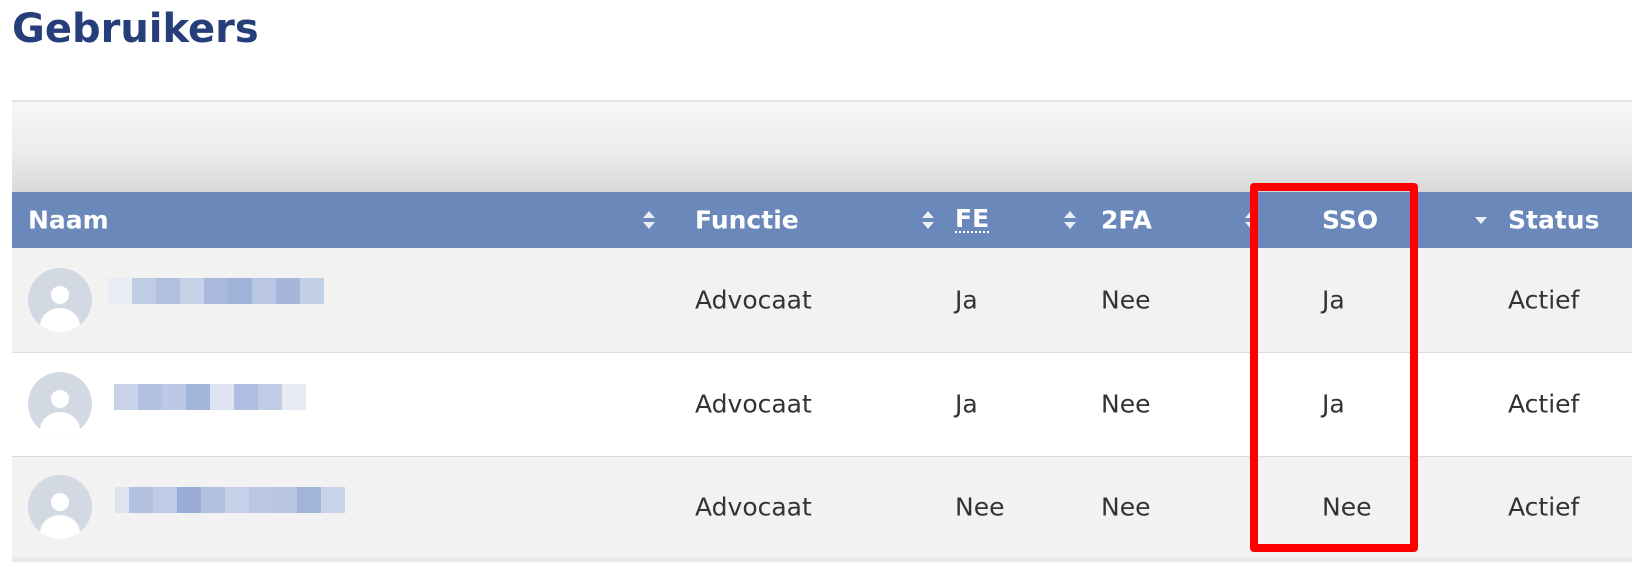 The image size is (1632, 564). What do you see at coordinates (1554, 220) in the screenshot?
I see `column-label-status: Status` at bounding box center [1554, 220].